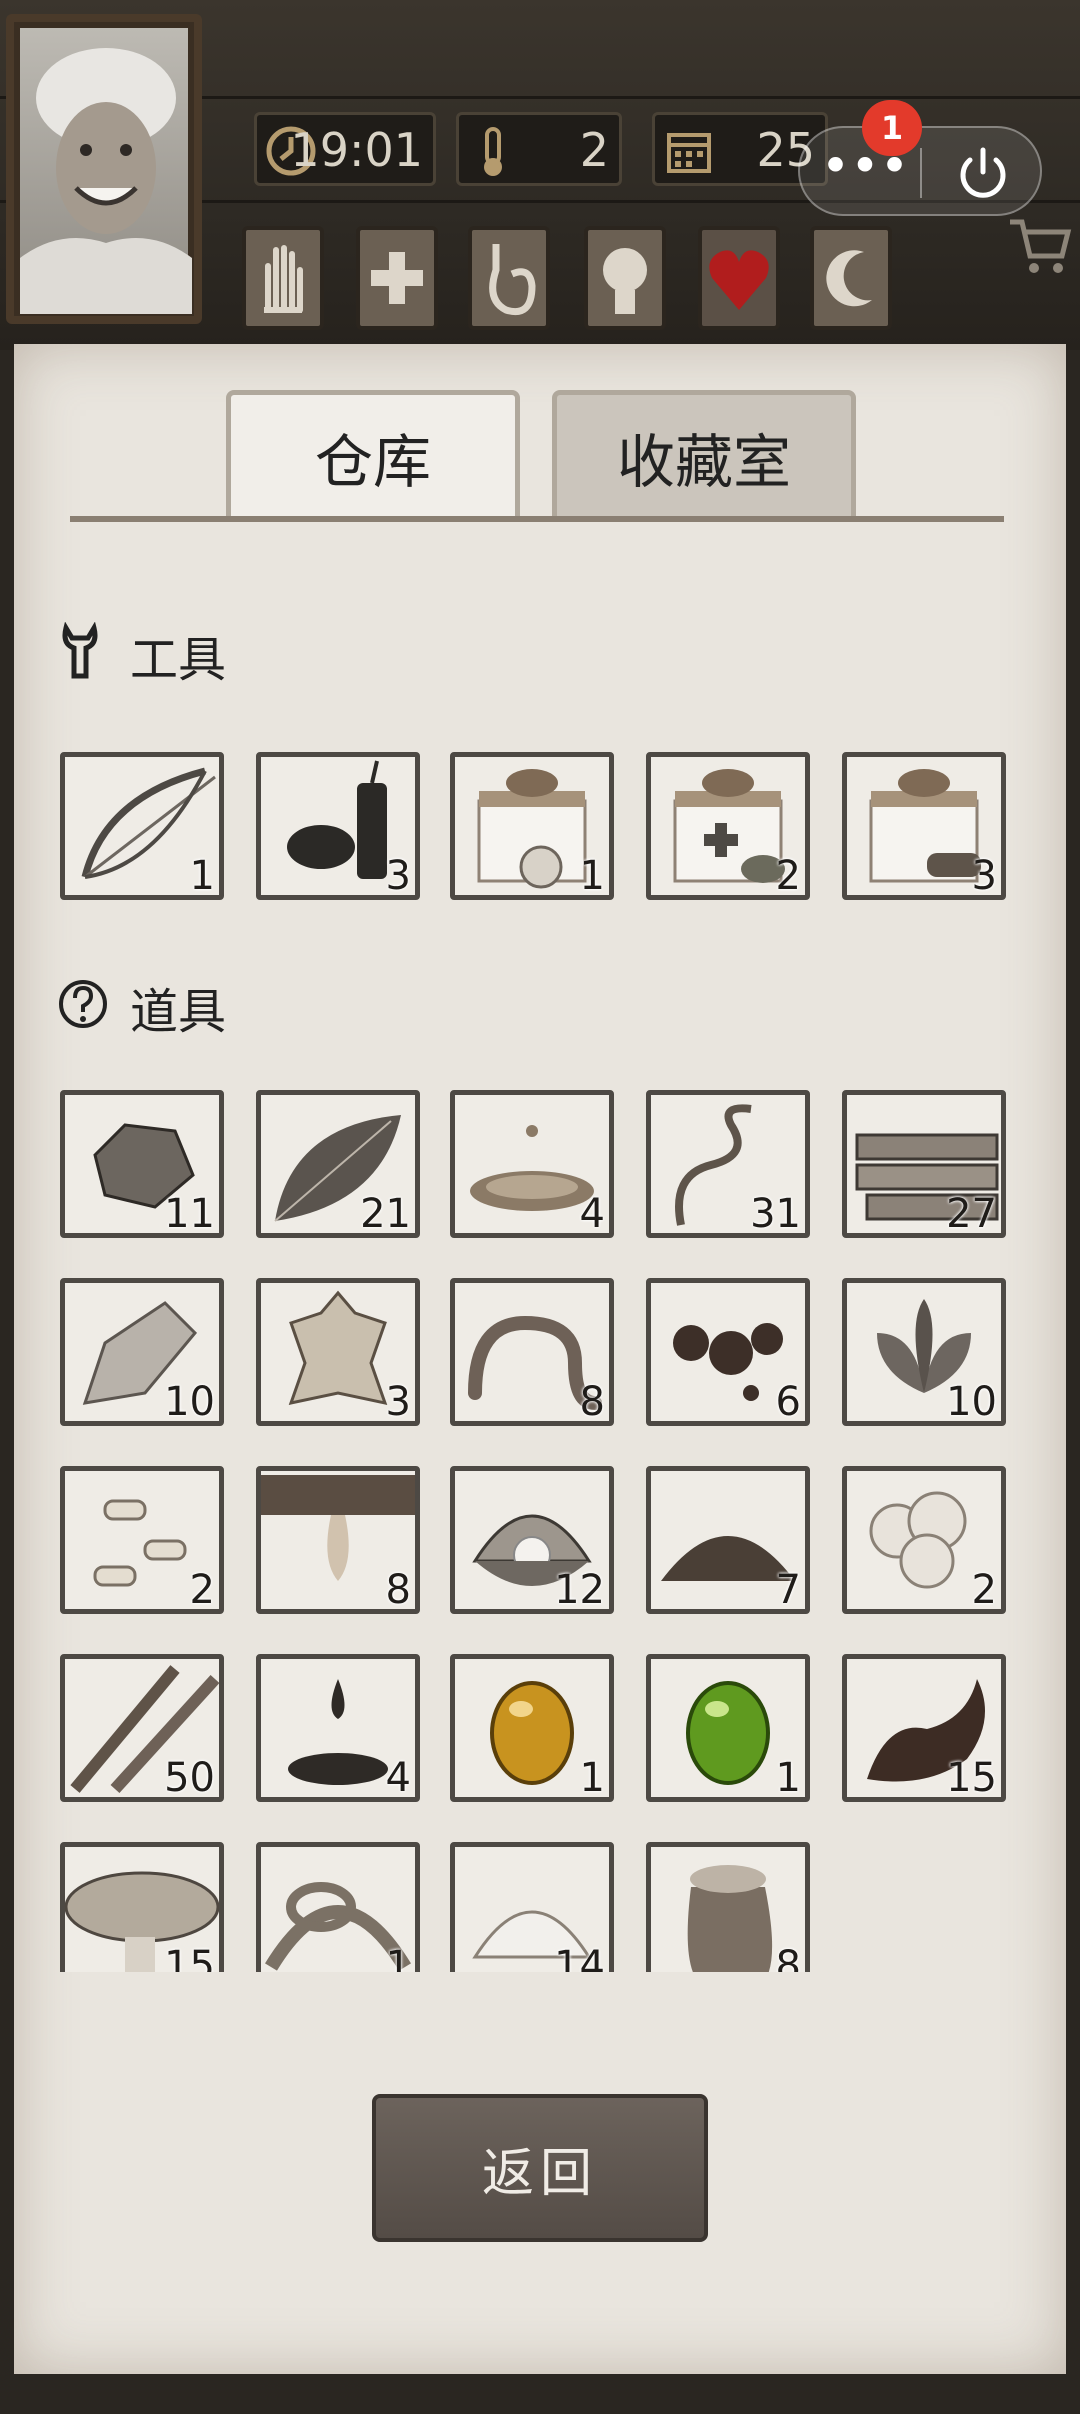 Image resolution: width=1080 pixels, height=2414 pixels. I want to click on shop-cart-button, so click(1039, 245).